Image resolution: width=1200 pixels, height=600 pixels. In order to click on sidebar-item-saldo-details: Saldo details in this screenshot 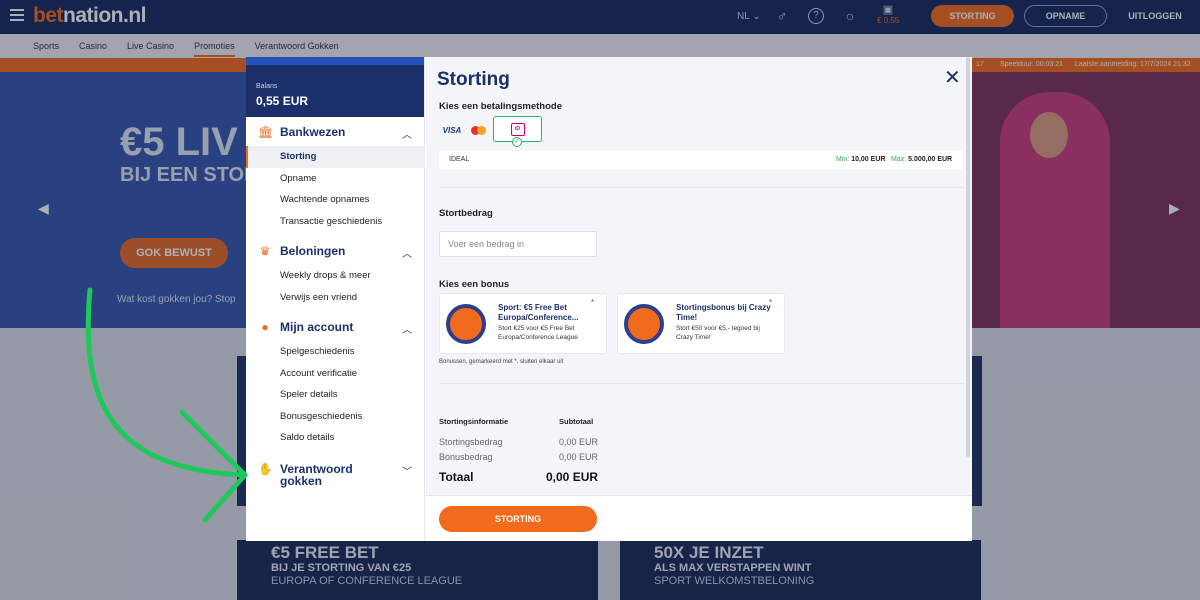, I will do `click(335, 438)`.